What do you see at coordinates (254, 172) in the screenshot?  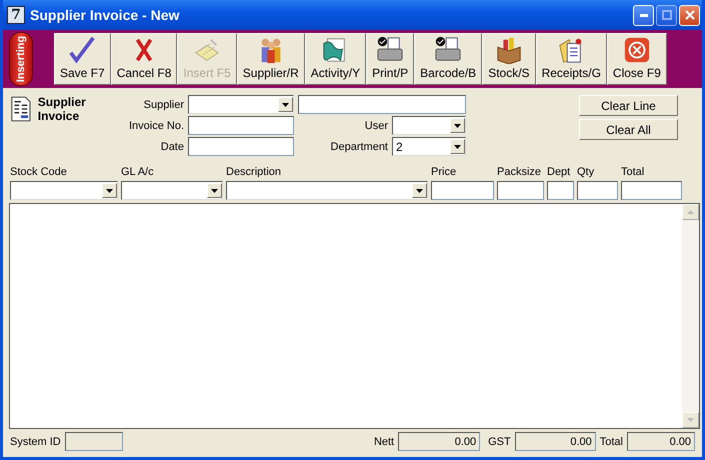 I see `column-header: Description` at bounding box center [254, 172].